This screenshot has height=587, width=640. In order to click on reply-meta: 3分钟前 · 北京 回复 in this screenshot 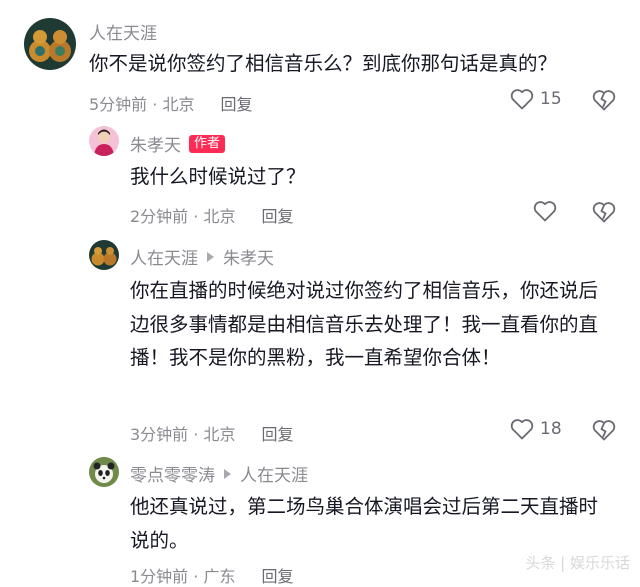, I will do `click(211, 433)`.